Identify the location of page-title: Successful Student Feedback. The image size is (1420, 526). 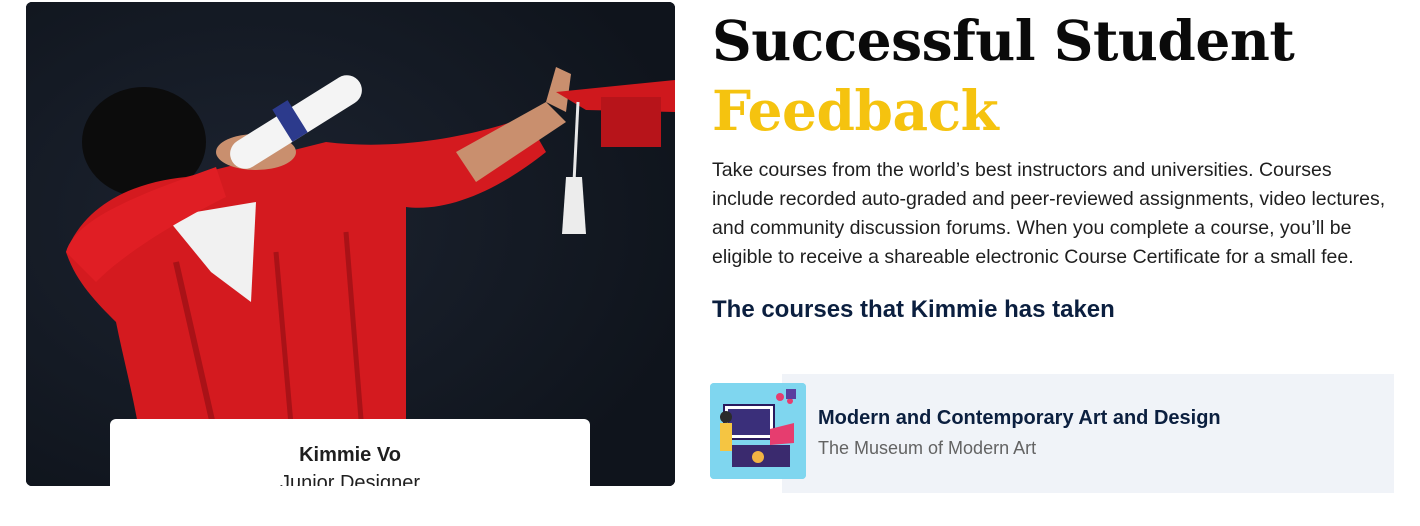
(1057, 73).